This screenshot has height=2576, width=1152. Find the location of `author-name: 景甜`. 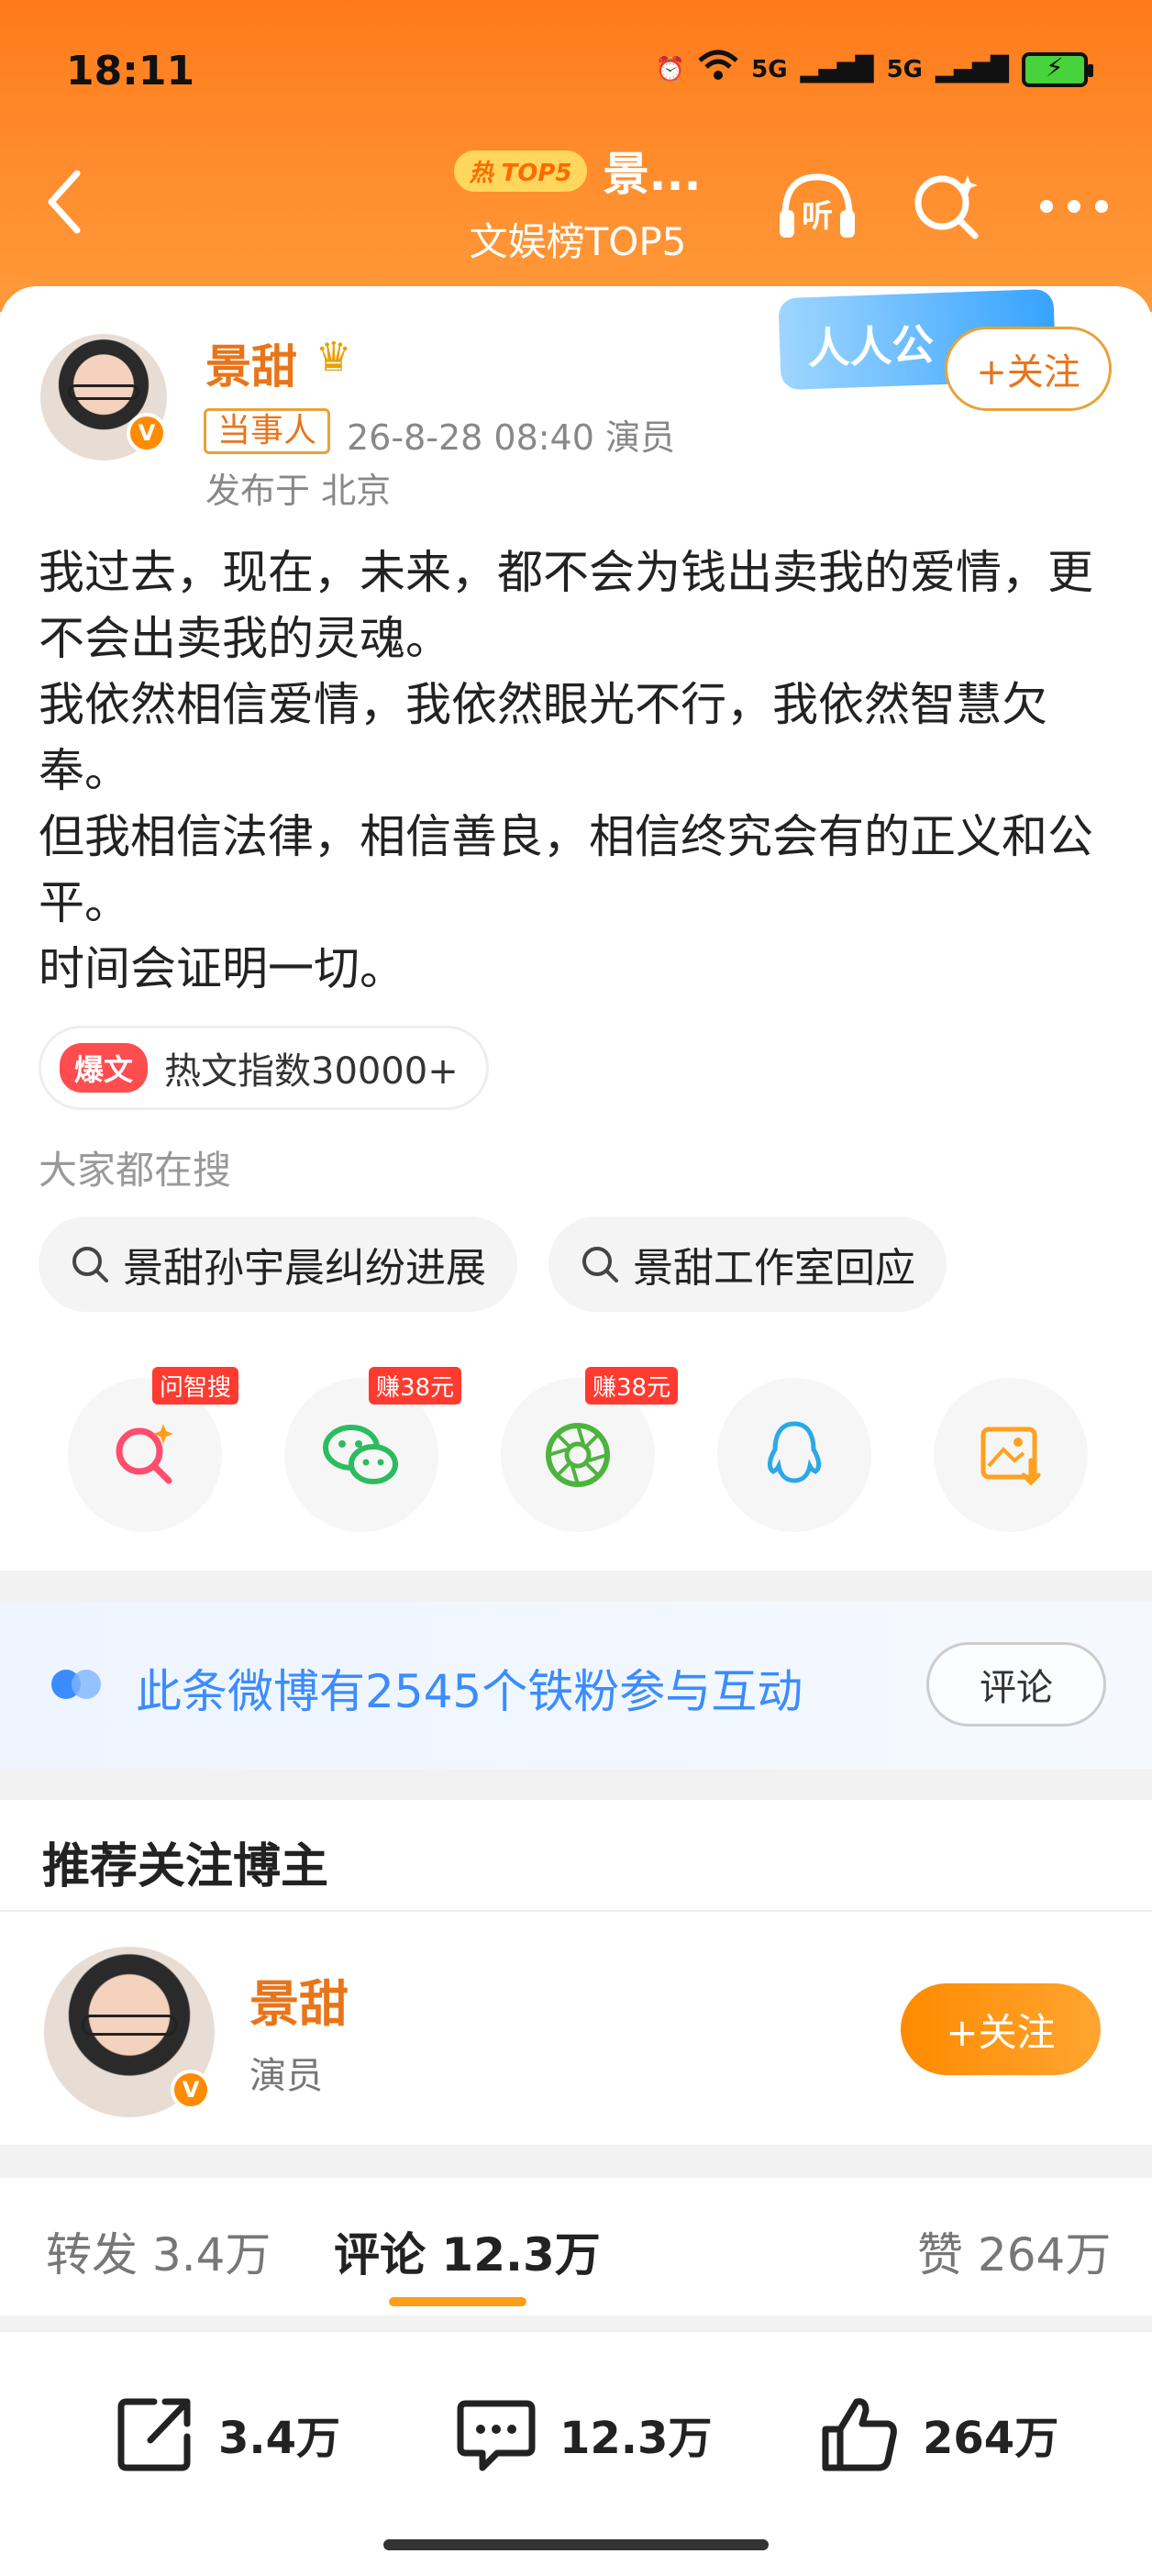

author-name: 景甜 is located at coordinates (251, 363).